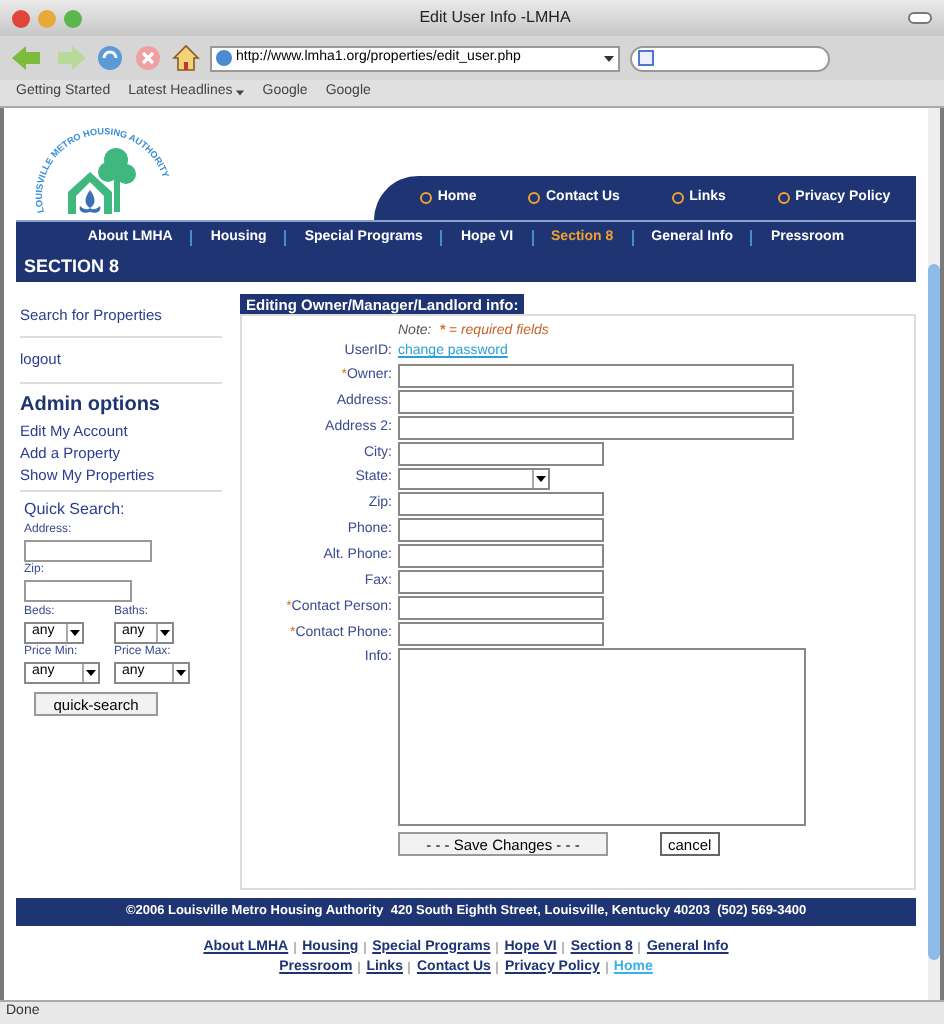  I want to click on zoom-icon, so click(73, 18).